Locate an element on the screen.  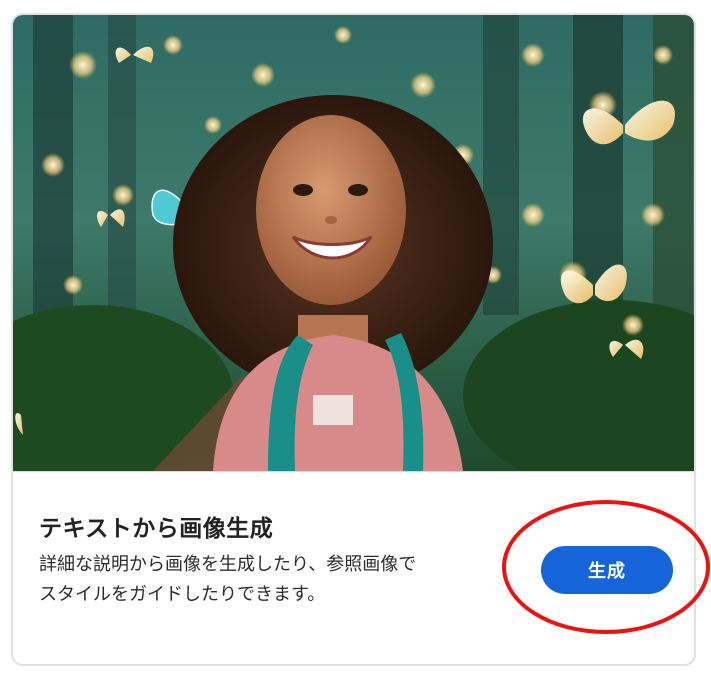
card-description: 詳細な説明から画像を生成したり、参照画像で スタイルをガイドしたりできます。 is located at coordinates (264, 580).